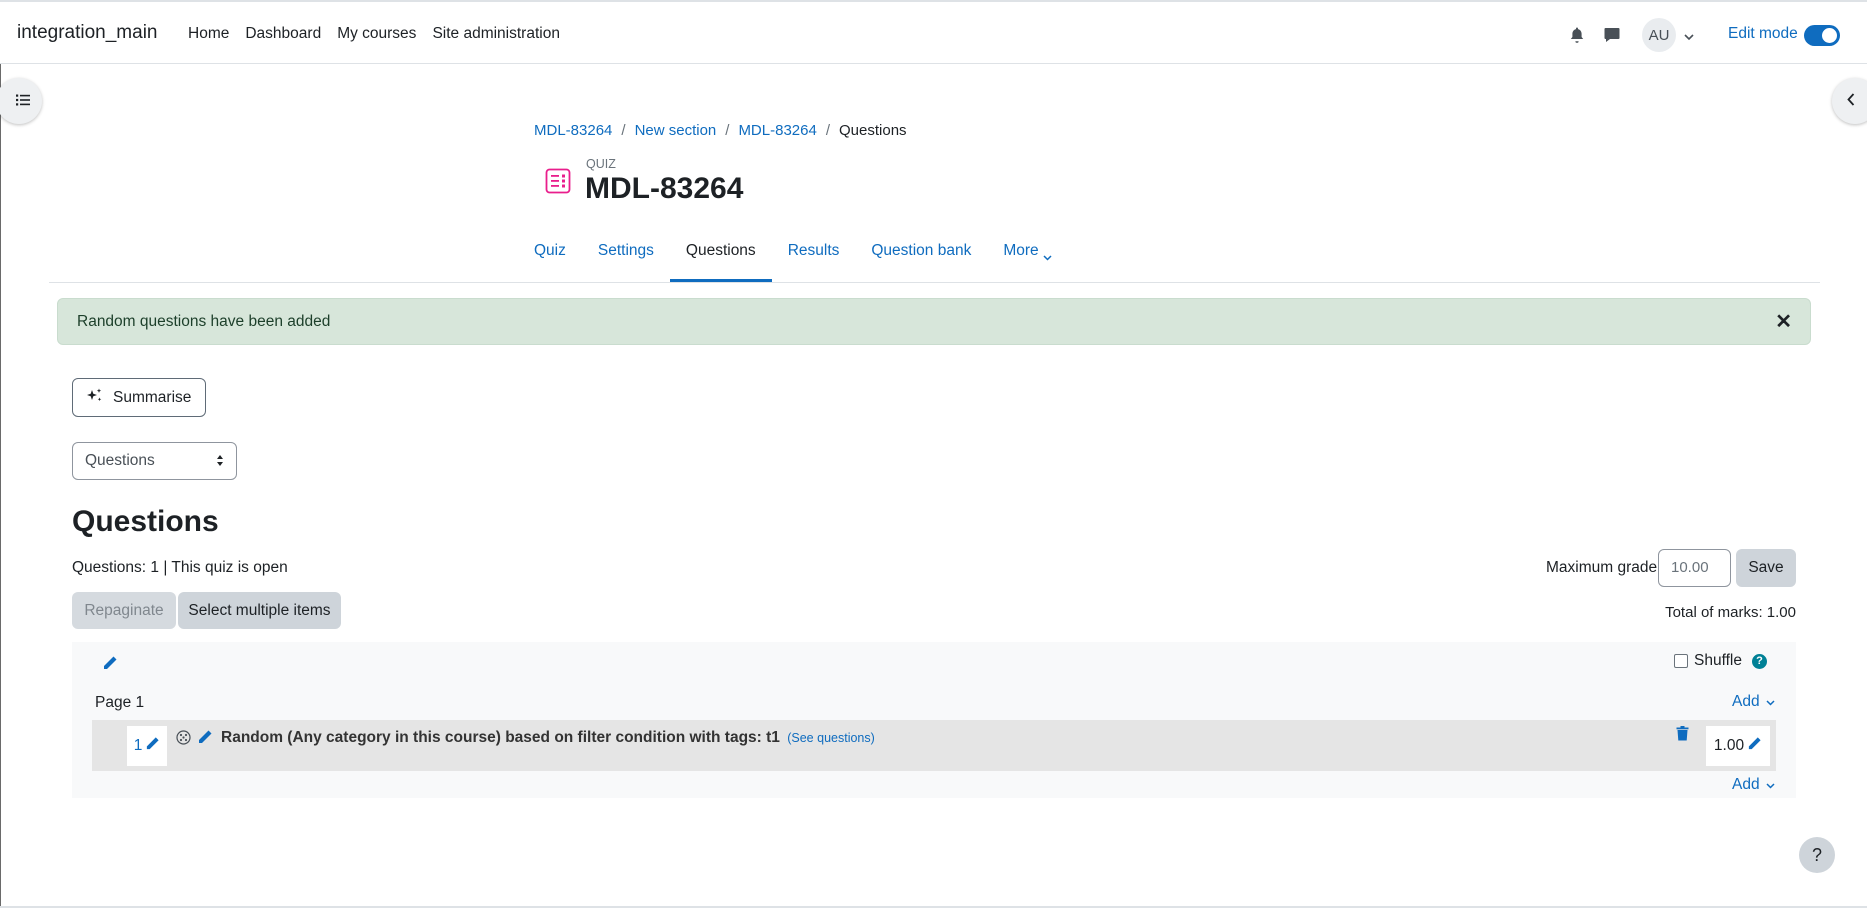 This screenshot has height=908, width=1867. What do you see at coordinates (120, 702) in the screenshot?
I see `page-label: Page 1` at bounding box center [120, 702].